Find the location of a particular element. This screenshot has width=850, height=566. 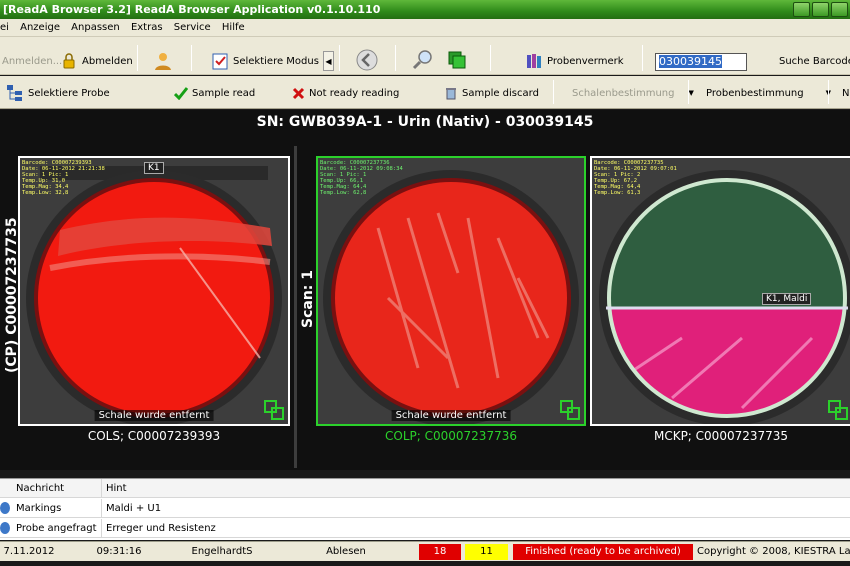

status-user: EngelhardtS is located at coordinates (222, 551).